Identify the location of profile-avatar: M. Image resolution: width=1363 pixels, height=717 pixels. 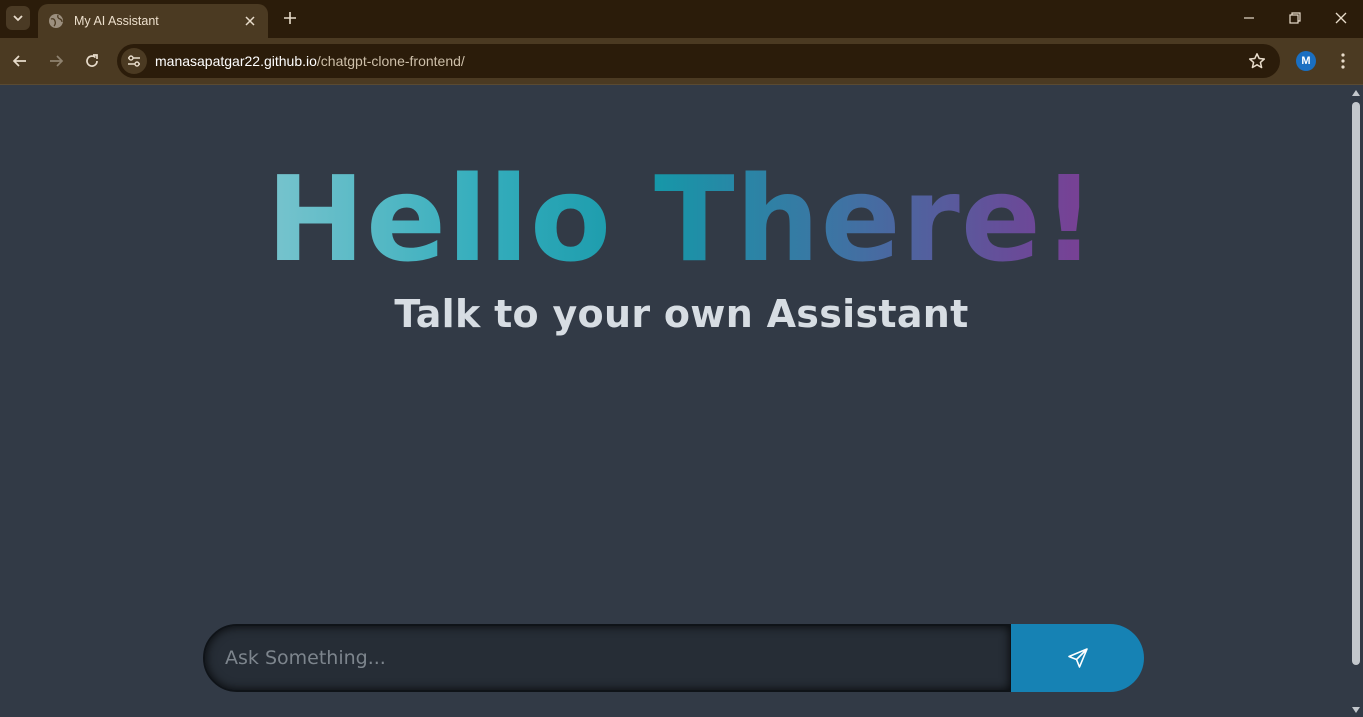
(1306, 61).